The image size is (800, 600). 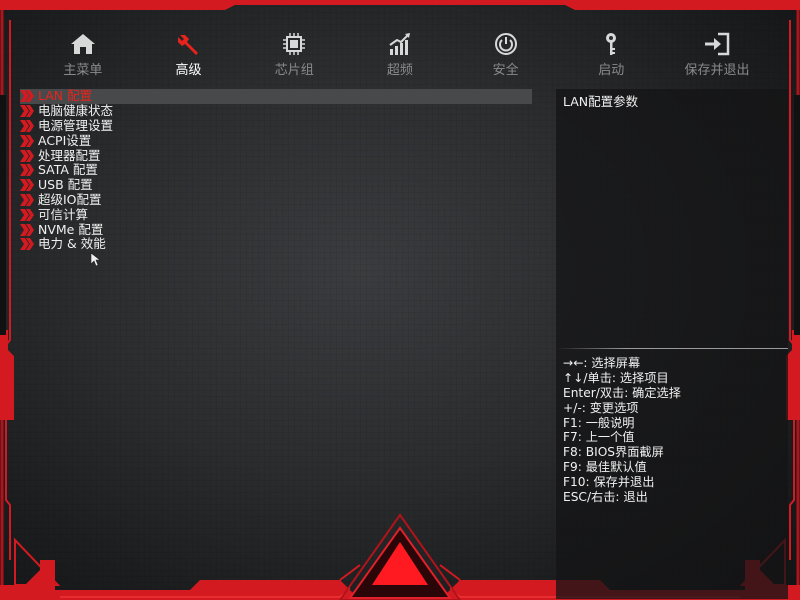 I want to click on menu-item-nvme: NVMe 配置, so click(x=276, y=229).